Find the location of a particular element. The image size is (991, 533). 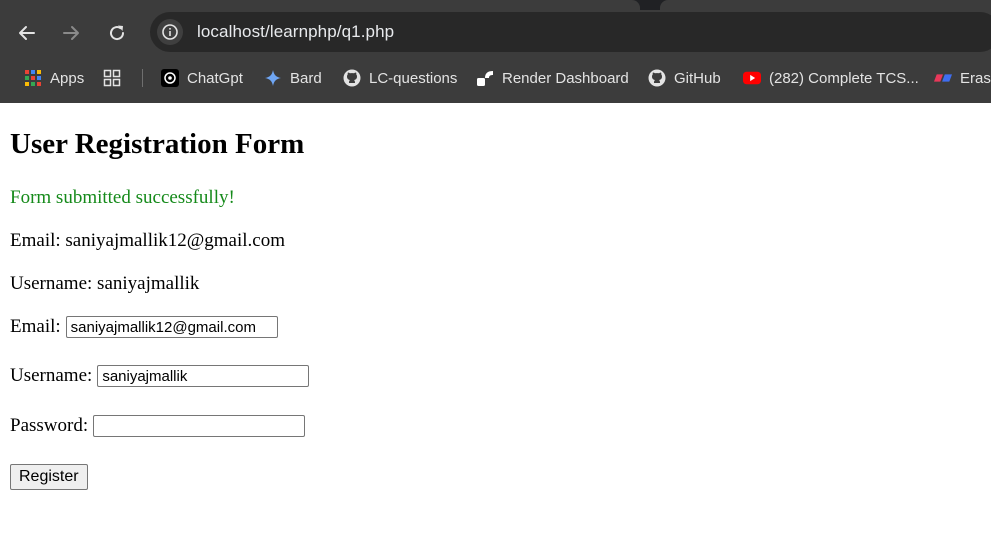

bookmark-label: Render Dashboard is located at coordinates (565, 78).